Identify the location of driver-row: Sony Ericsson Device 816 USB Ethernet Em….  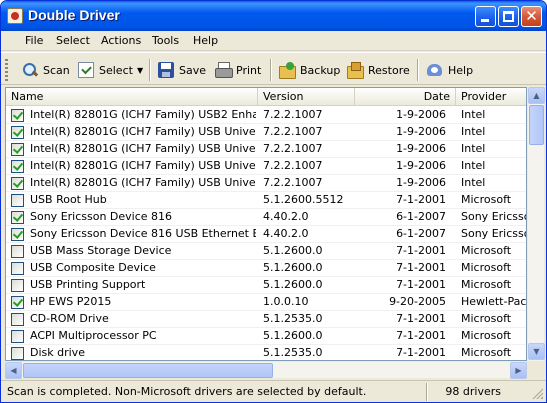
(266, 234).